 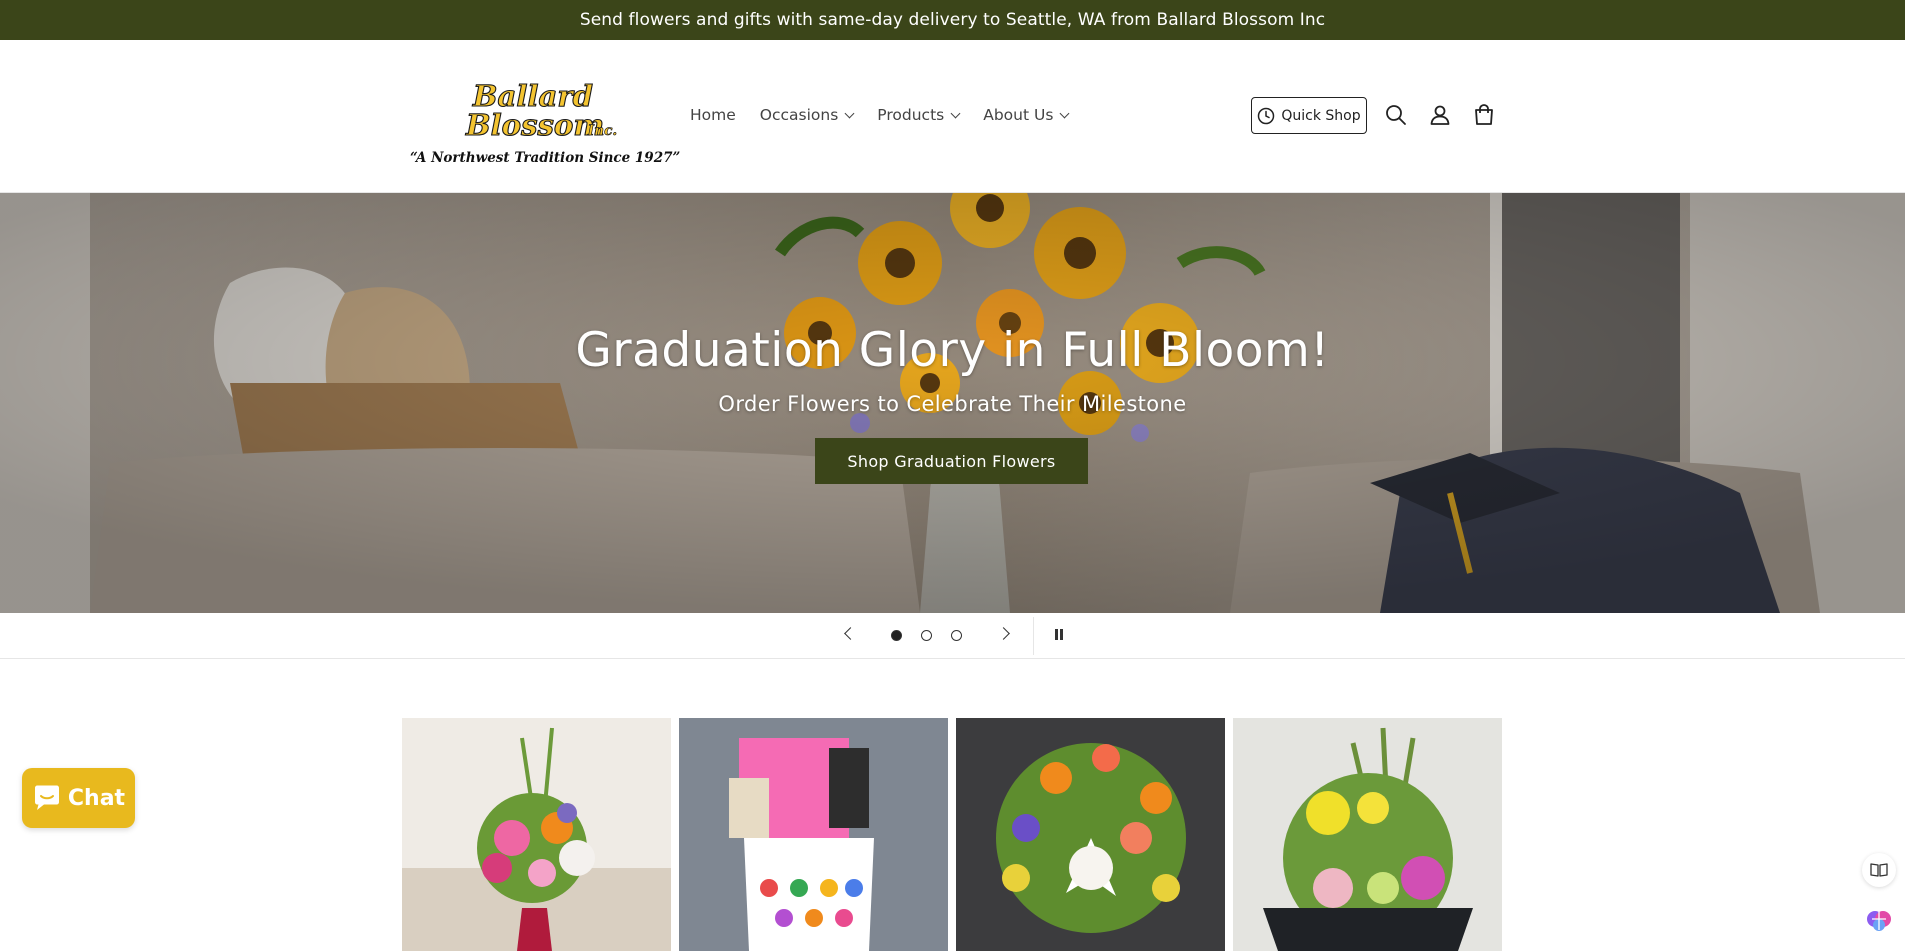 I want to click on nav-item-products: Products, so click(x=919, y=115).